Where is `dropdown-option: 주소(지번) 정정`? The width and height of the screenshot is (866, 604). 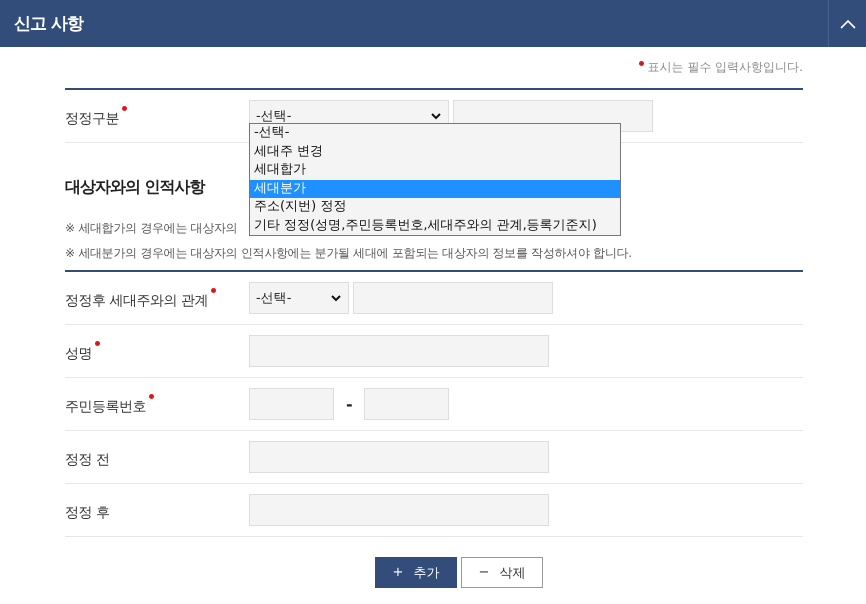 dropdown-option: 주소(지번) 정정 is located at coordinates (435, 207).